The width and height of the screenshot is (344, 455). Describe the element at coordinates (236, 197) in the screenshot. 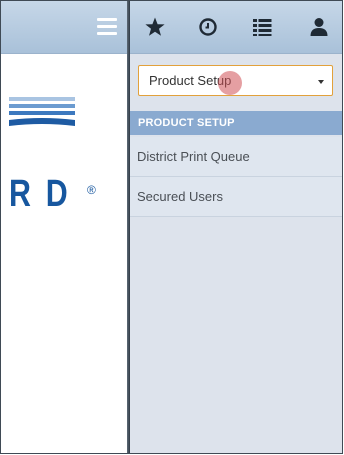

I see `menu-item-secured-users: Secured Users` at that location.